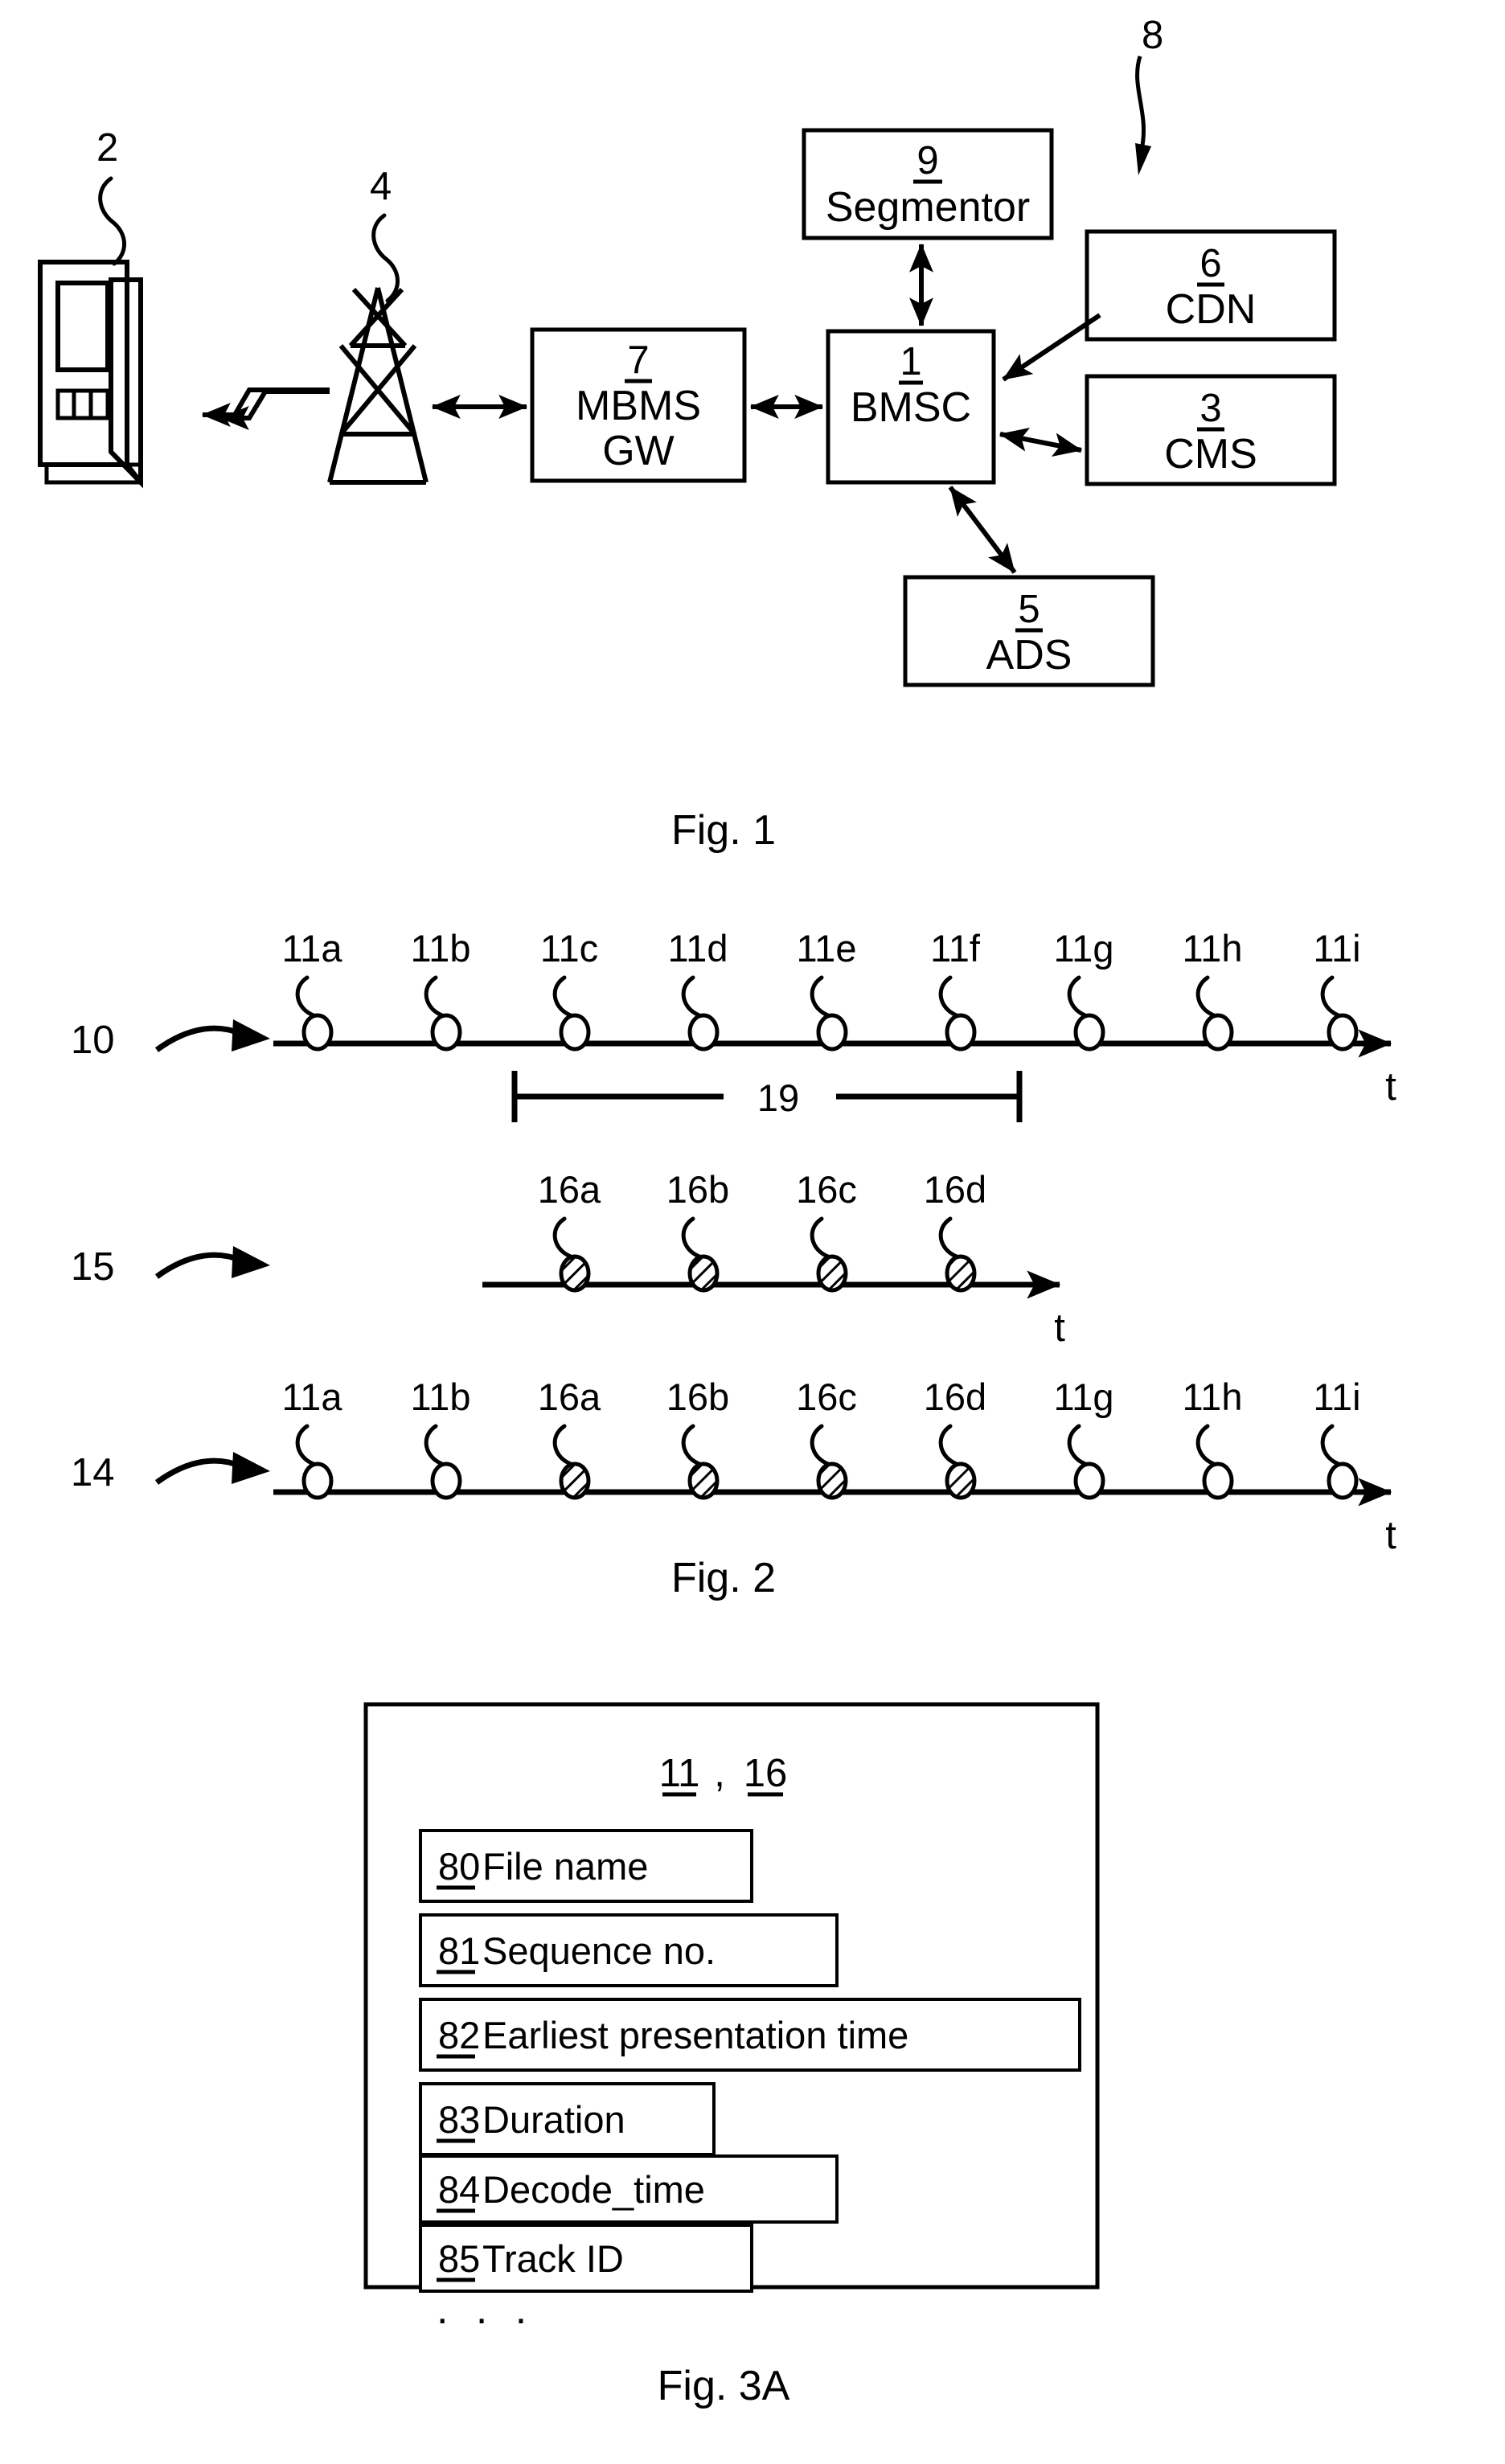 The width and height of the screenshot is (1505, 2464). Describe the element at coordinates (593, 2189) in the screenshot. I see `field-label-decode-time: Decode_time` at that location.